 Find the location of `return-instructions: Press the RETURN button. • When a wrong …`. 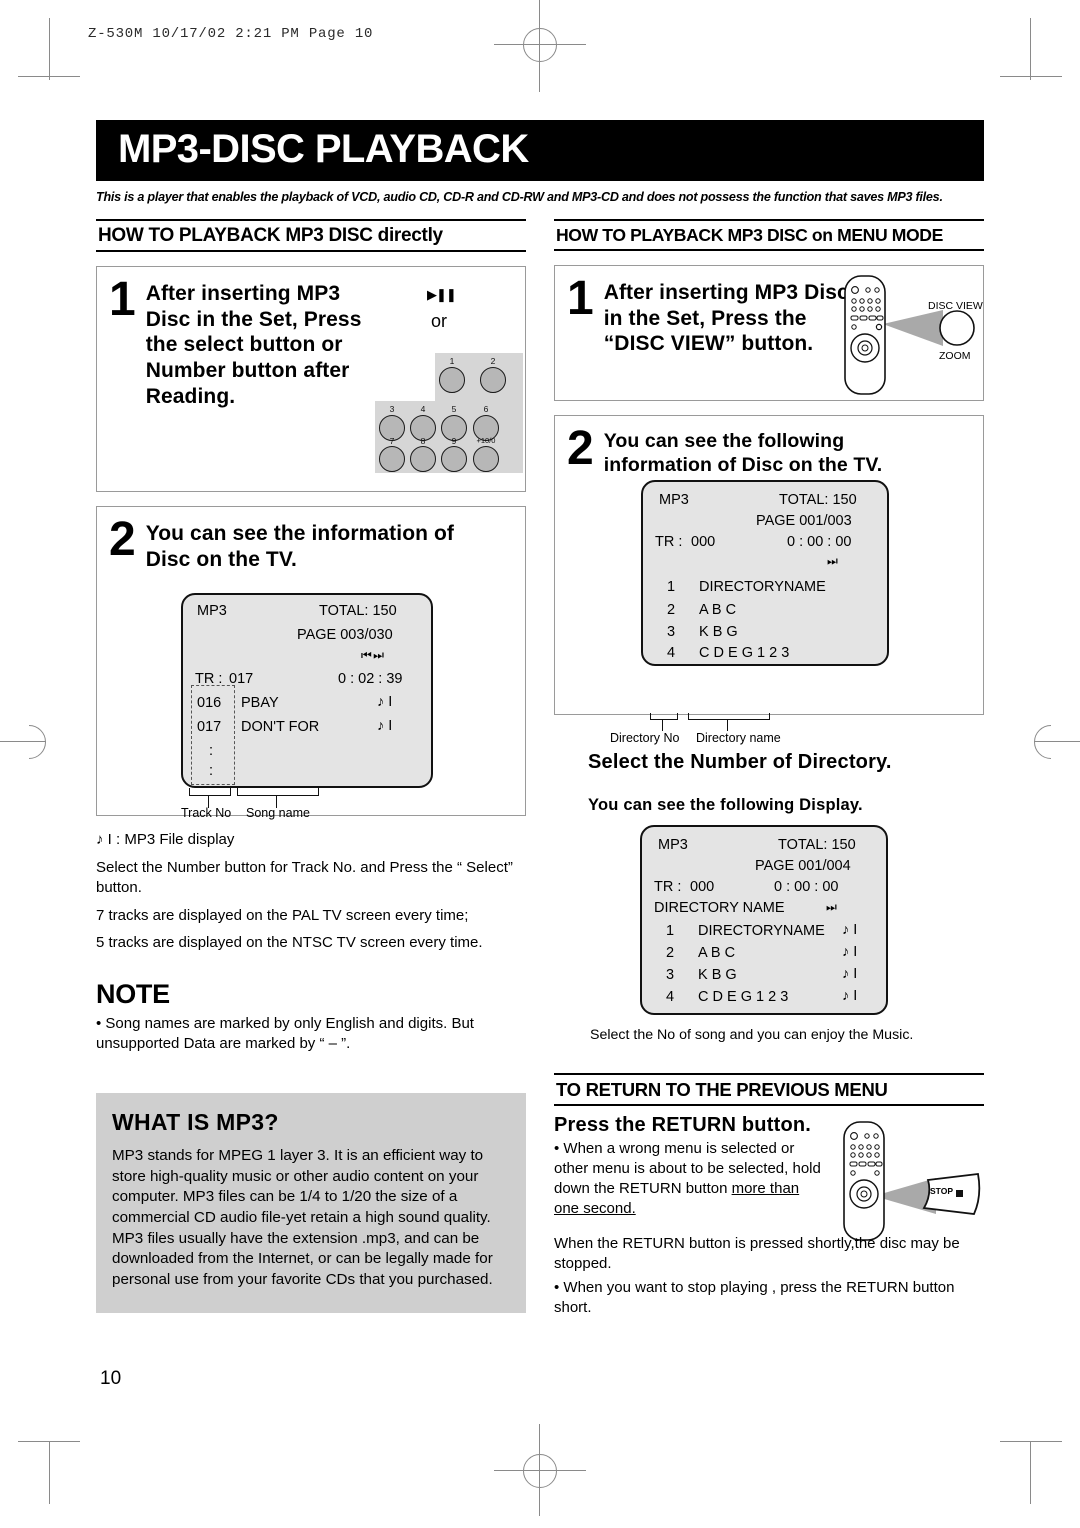

return-instructions: Press the RETURN button. • When a wrong … is located at coordinates (769, 1215).